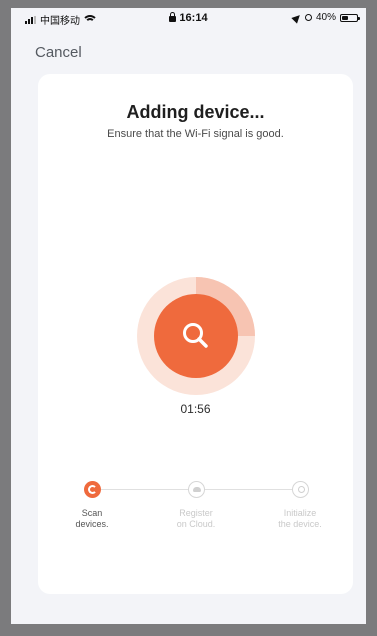 This screenshot has height=636, width=377. Describe the element at coordinates (195, 134) in the screenshot. I see `page-subtitle: Ensure that the Wi-Fi signal is good.` at that location.